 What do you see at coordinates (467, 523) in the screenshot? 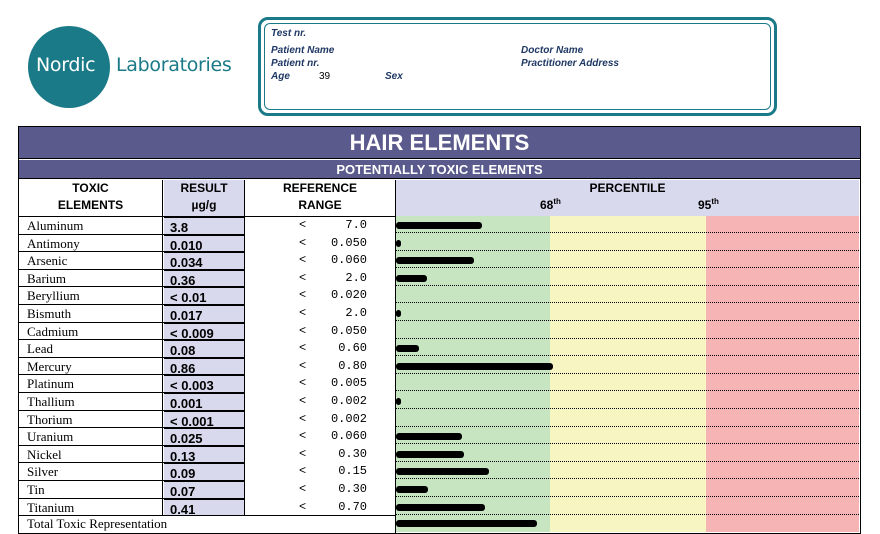
I see `total-percentile-bar` at bounding box center [467, 523].